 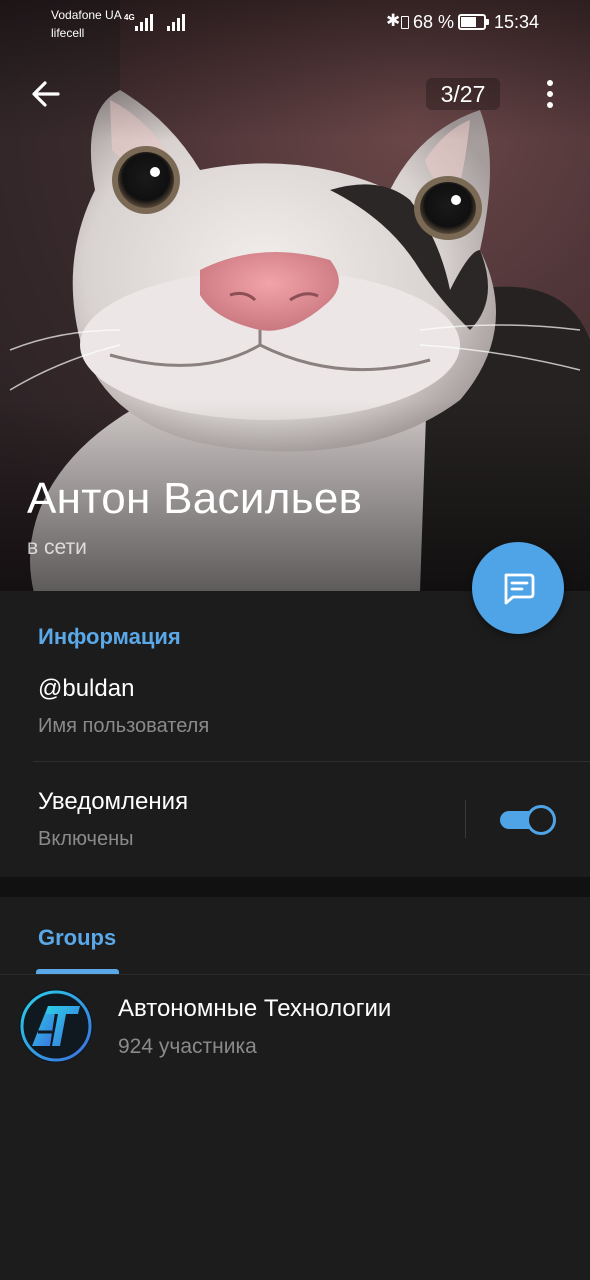 I want to click on list-item: Автономные Технологии 924 участника, so click(x=295, y=1028).